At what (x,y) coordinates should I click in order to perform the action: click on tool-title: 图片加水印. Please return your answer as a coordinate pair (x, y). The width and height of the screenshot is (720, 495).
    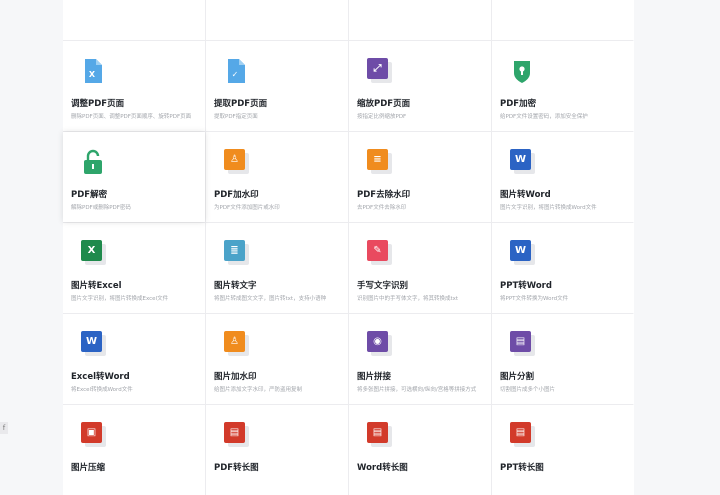
    Looking at the image, I should click on (235, 377).